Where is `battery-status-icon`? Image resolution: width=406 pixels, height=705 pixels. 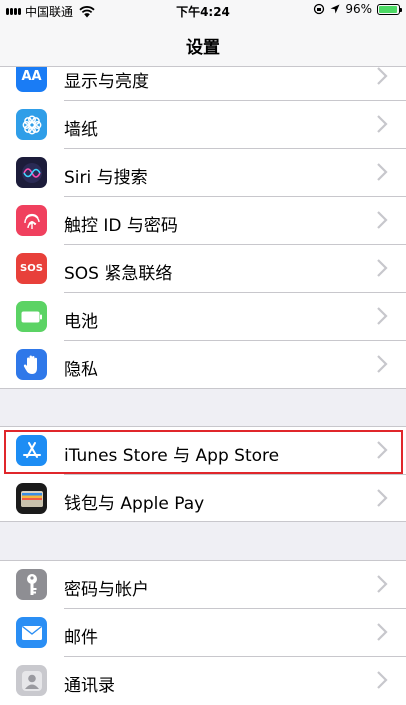
battery-status-icon is located at coordinates (389, 9).